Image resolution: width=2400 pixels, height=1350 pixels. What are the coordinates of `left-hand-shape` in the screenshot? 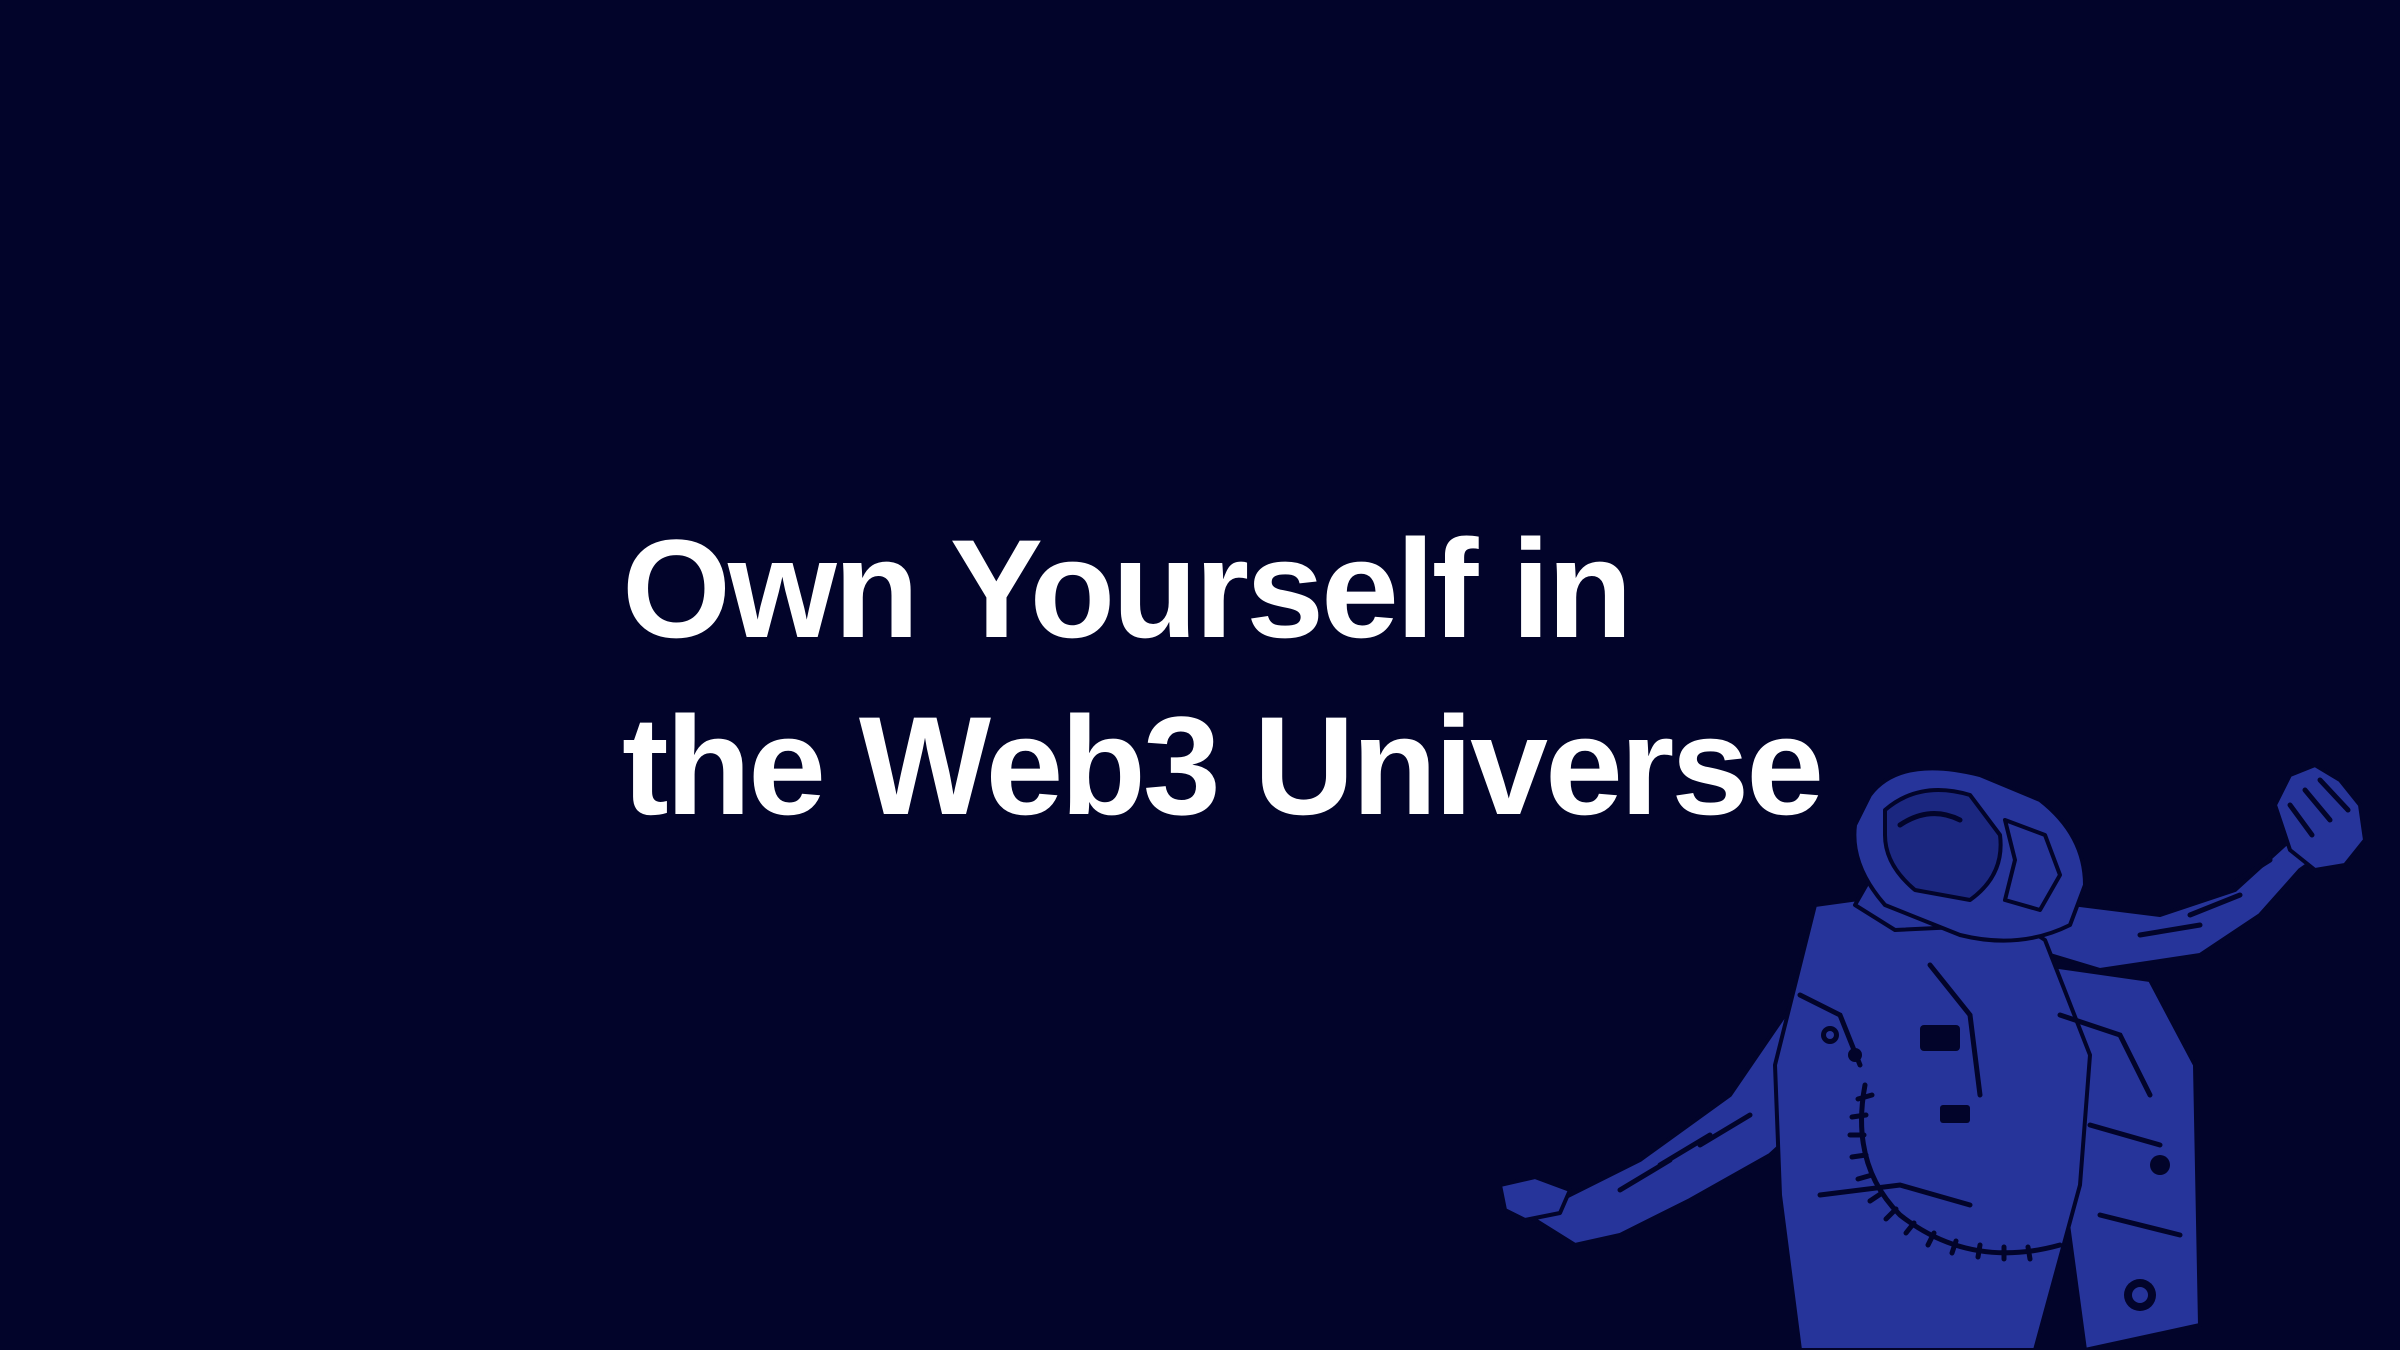 It's located at (1536, 1198).